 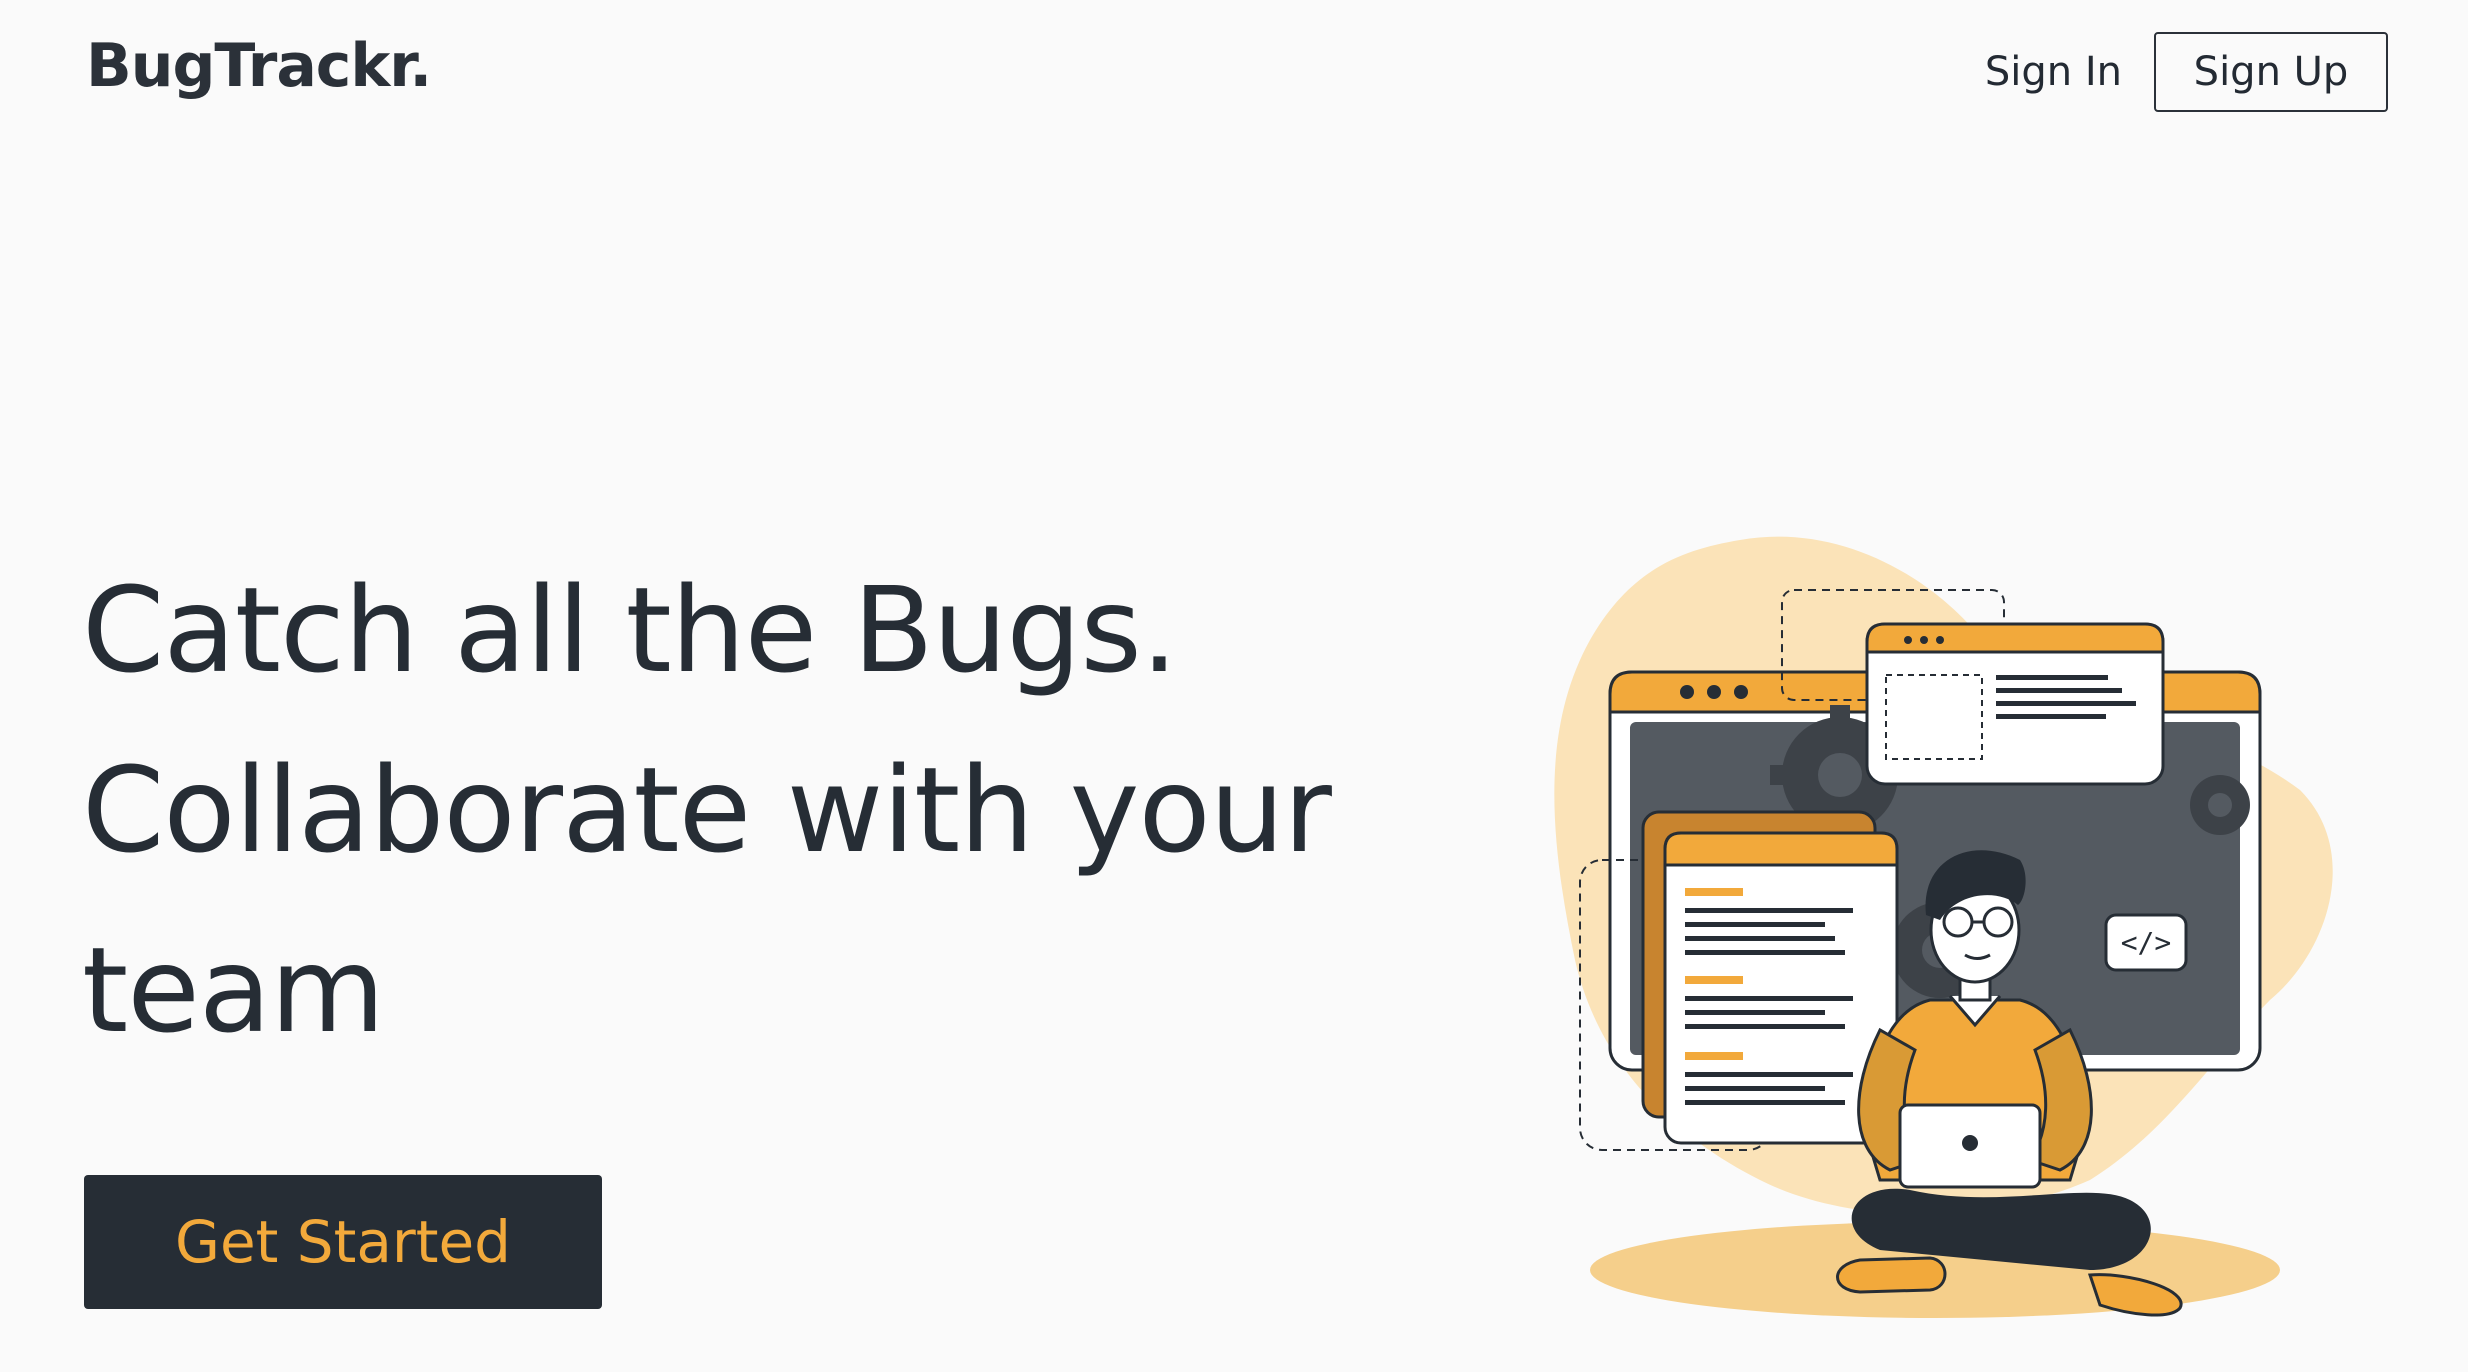 What do you see at coordinates (233, 990) in the screenshot?
I see `hero-line-3: team` at bounding box center [233, 990].